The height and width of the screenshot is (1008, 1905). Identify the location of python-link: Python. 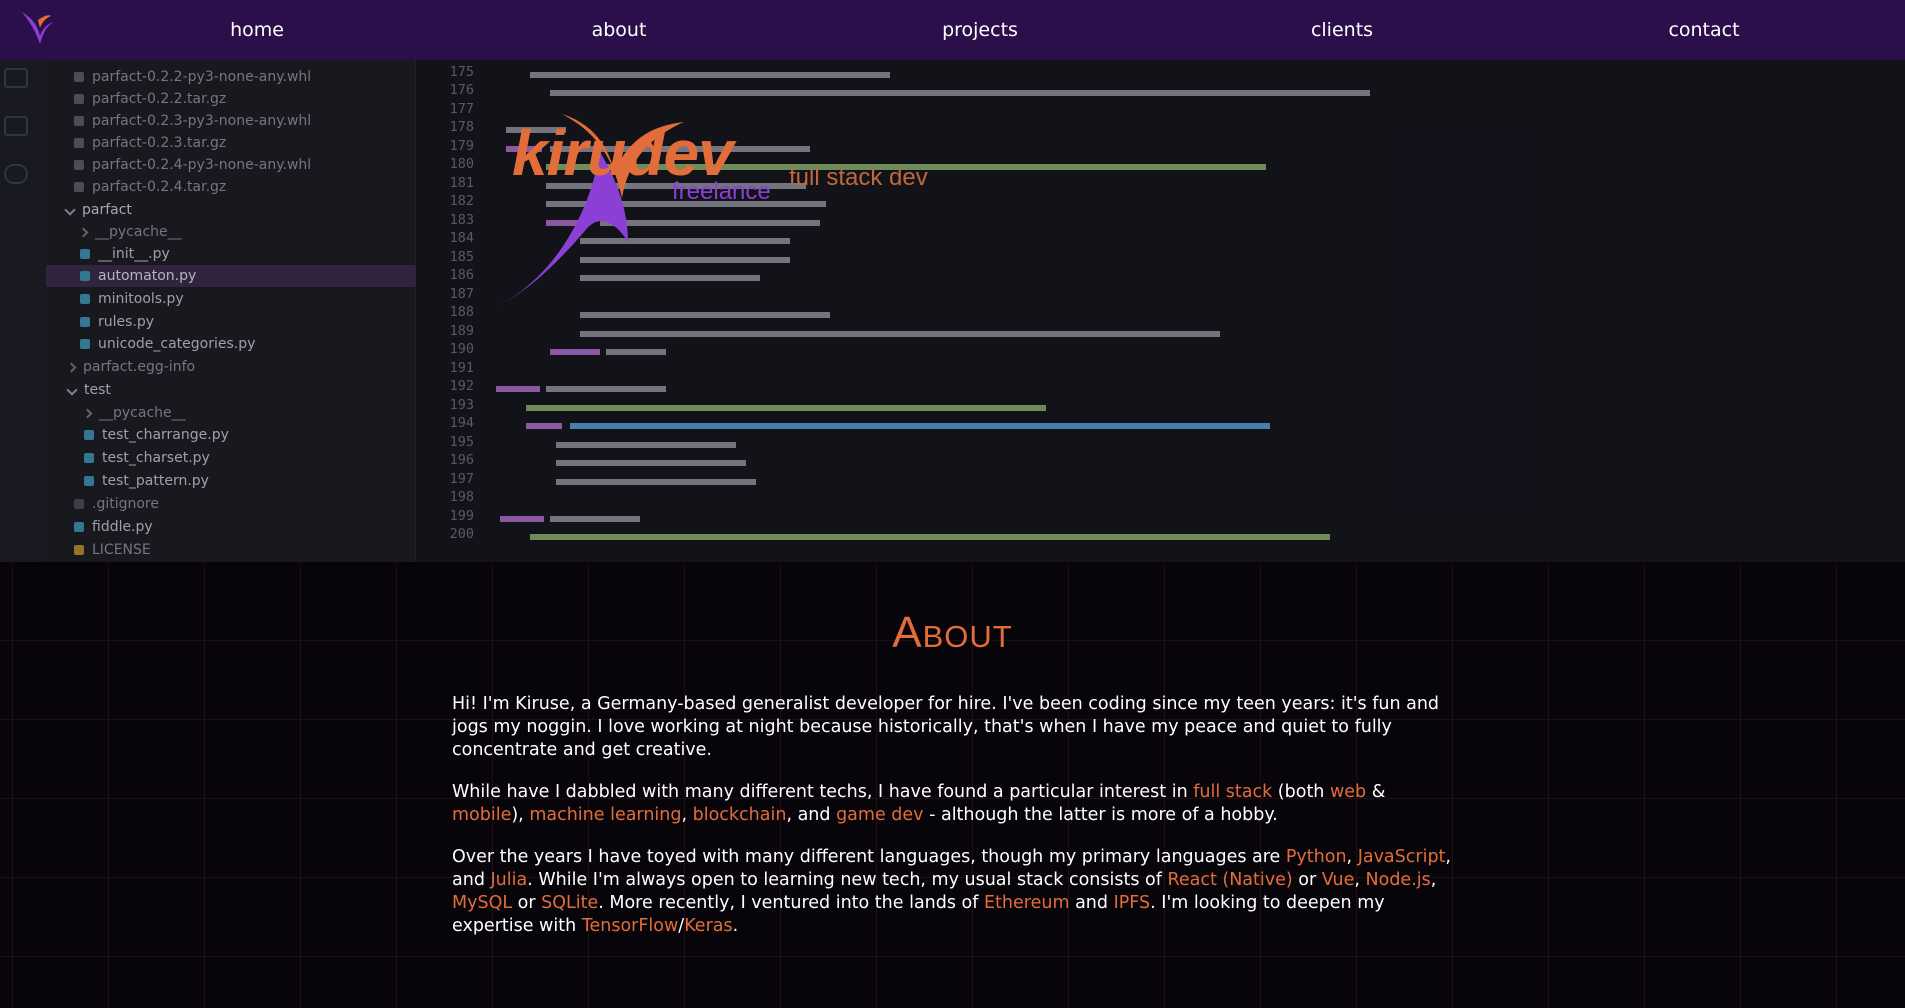
(1316, 857).